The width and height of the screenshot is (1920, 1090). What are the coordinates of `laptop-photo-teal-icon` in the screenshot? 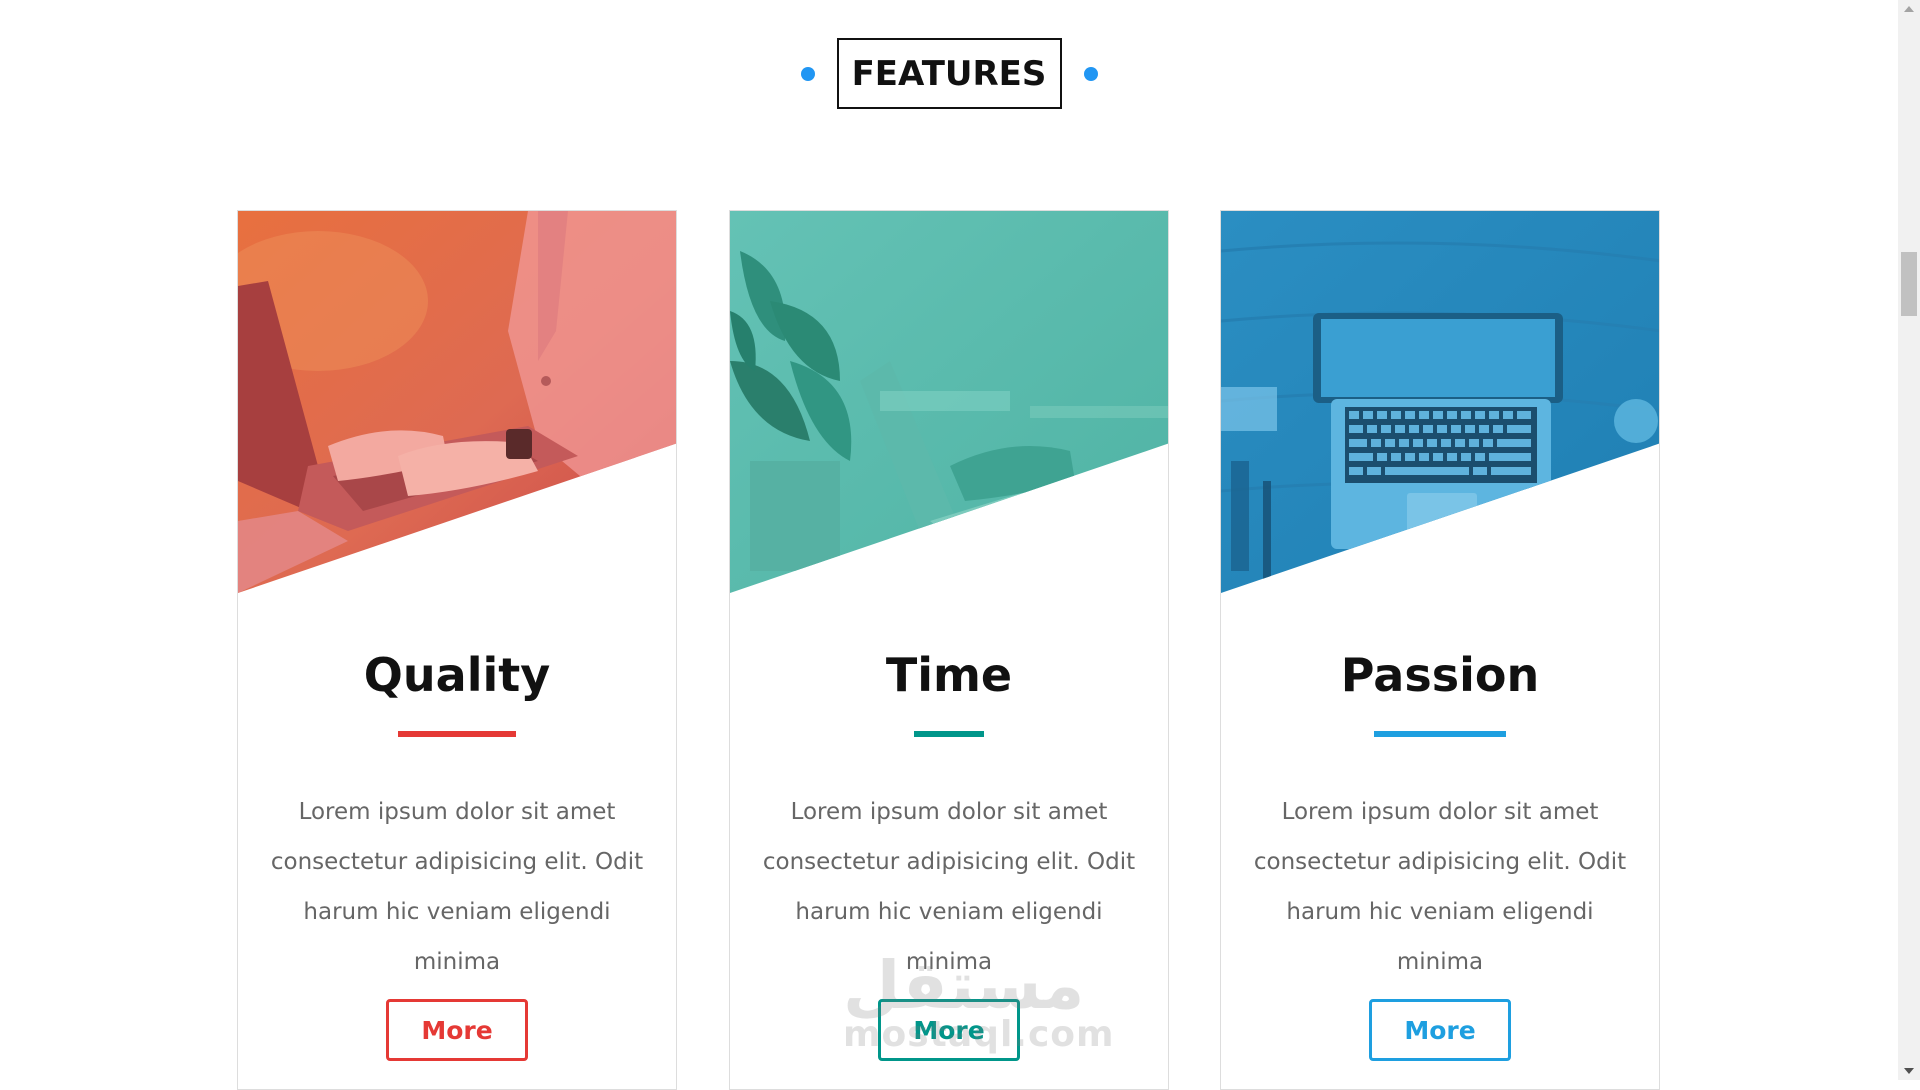 It's located at (949, 402).